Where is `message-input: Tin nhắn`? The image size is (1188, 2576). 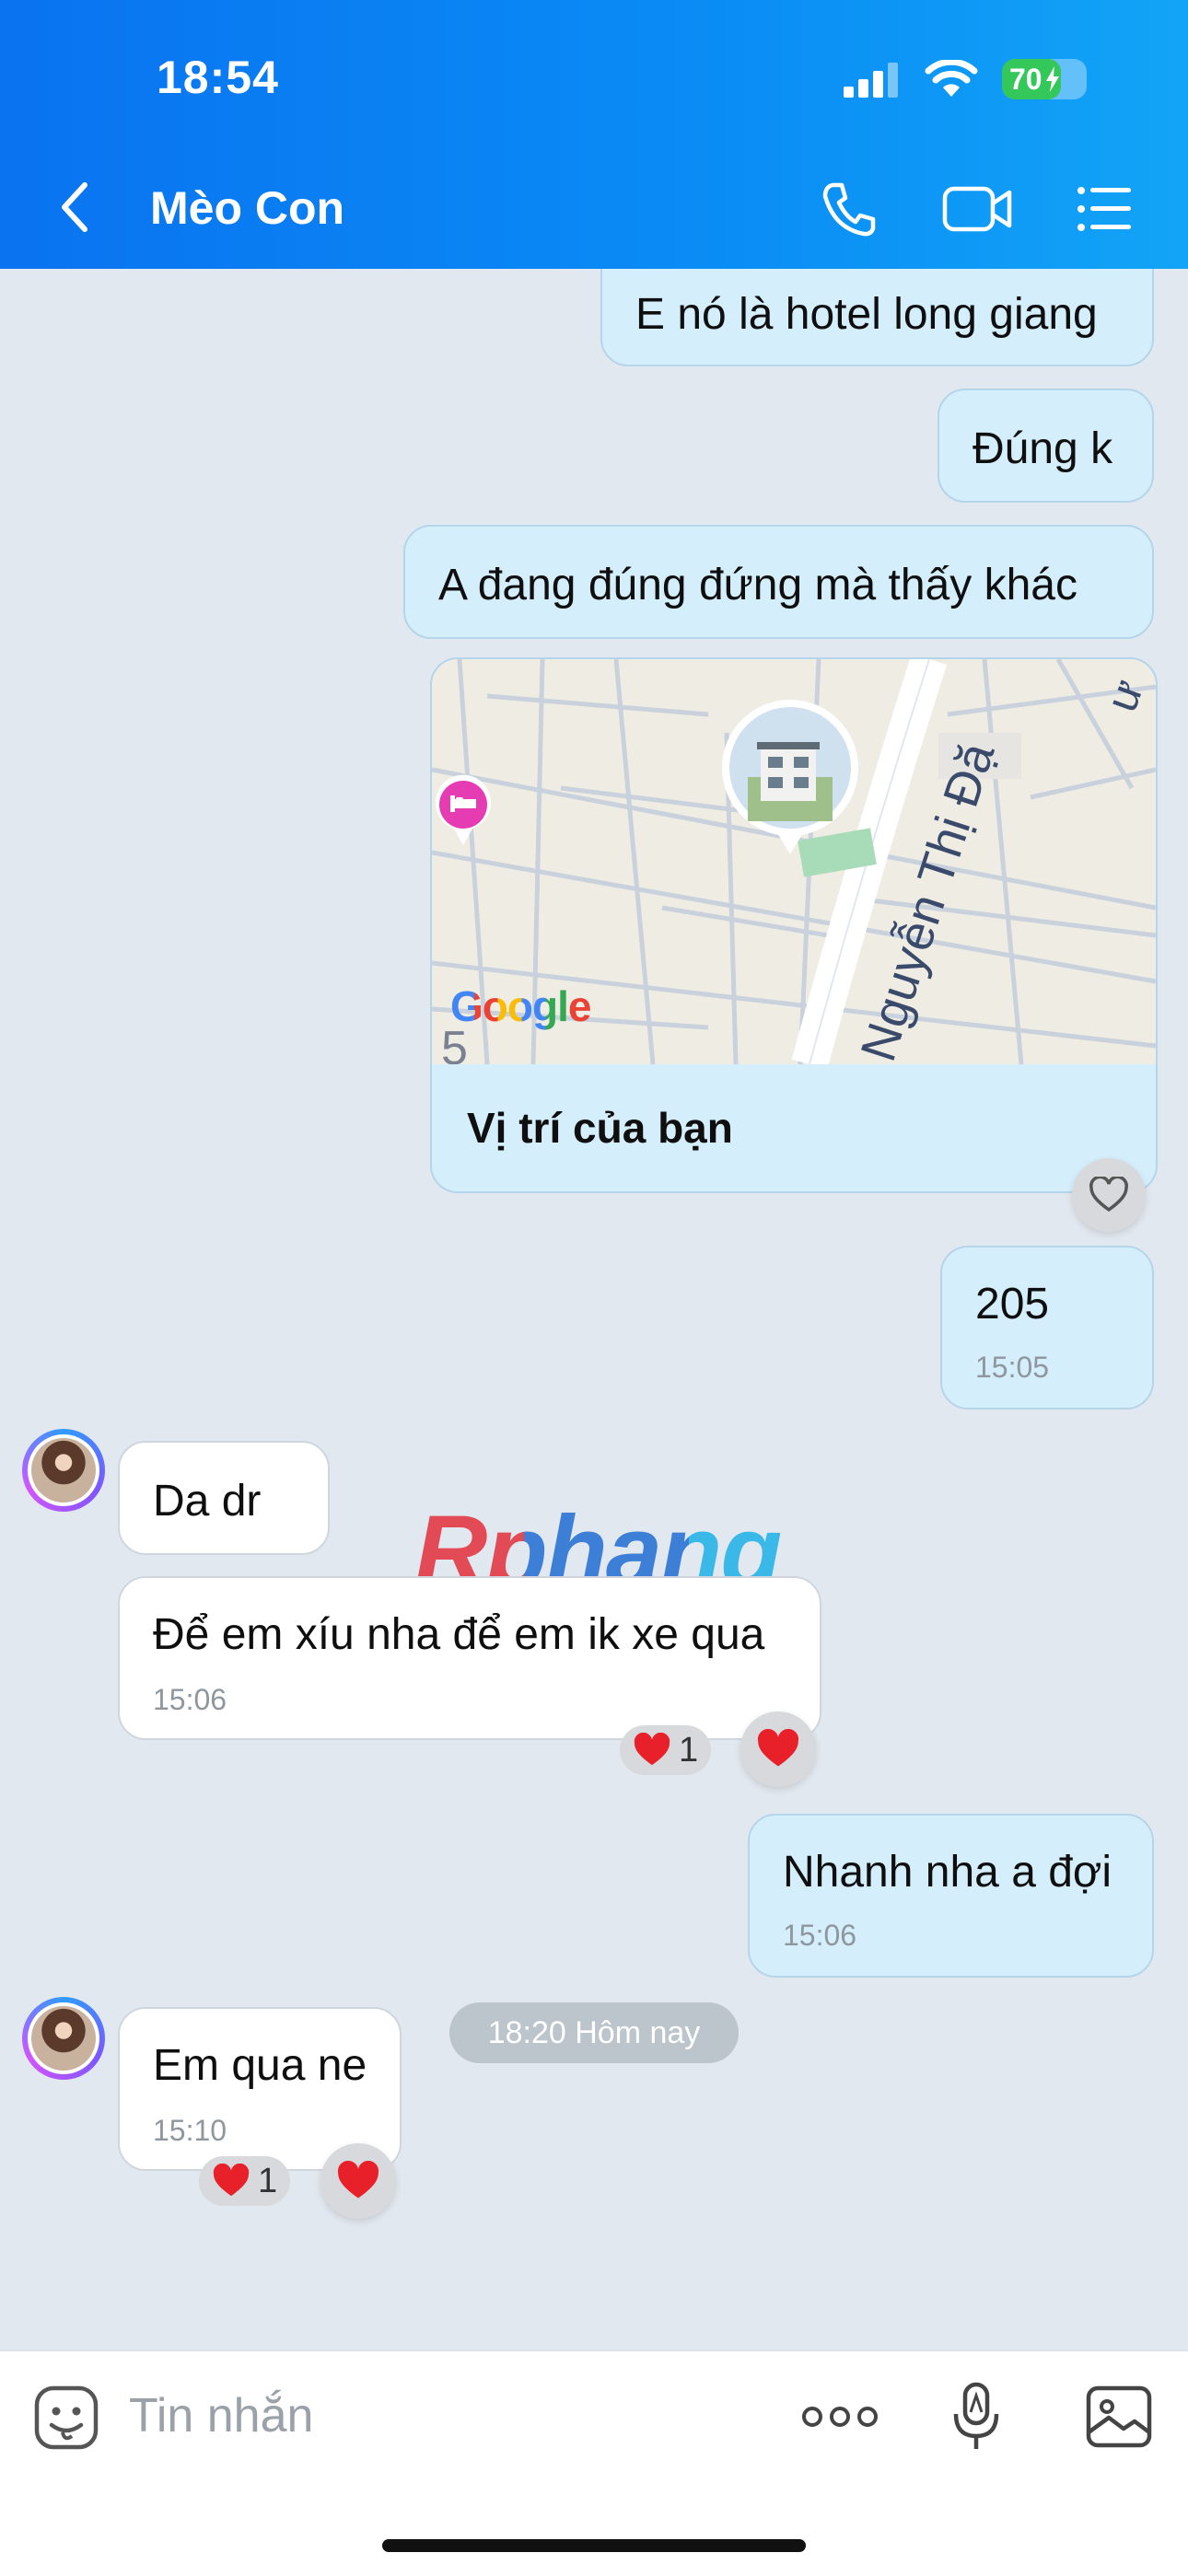 message-input: Tin nhắn is located at coordinates (221, 2415).